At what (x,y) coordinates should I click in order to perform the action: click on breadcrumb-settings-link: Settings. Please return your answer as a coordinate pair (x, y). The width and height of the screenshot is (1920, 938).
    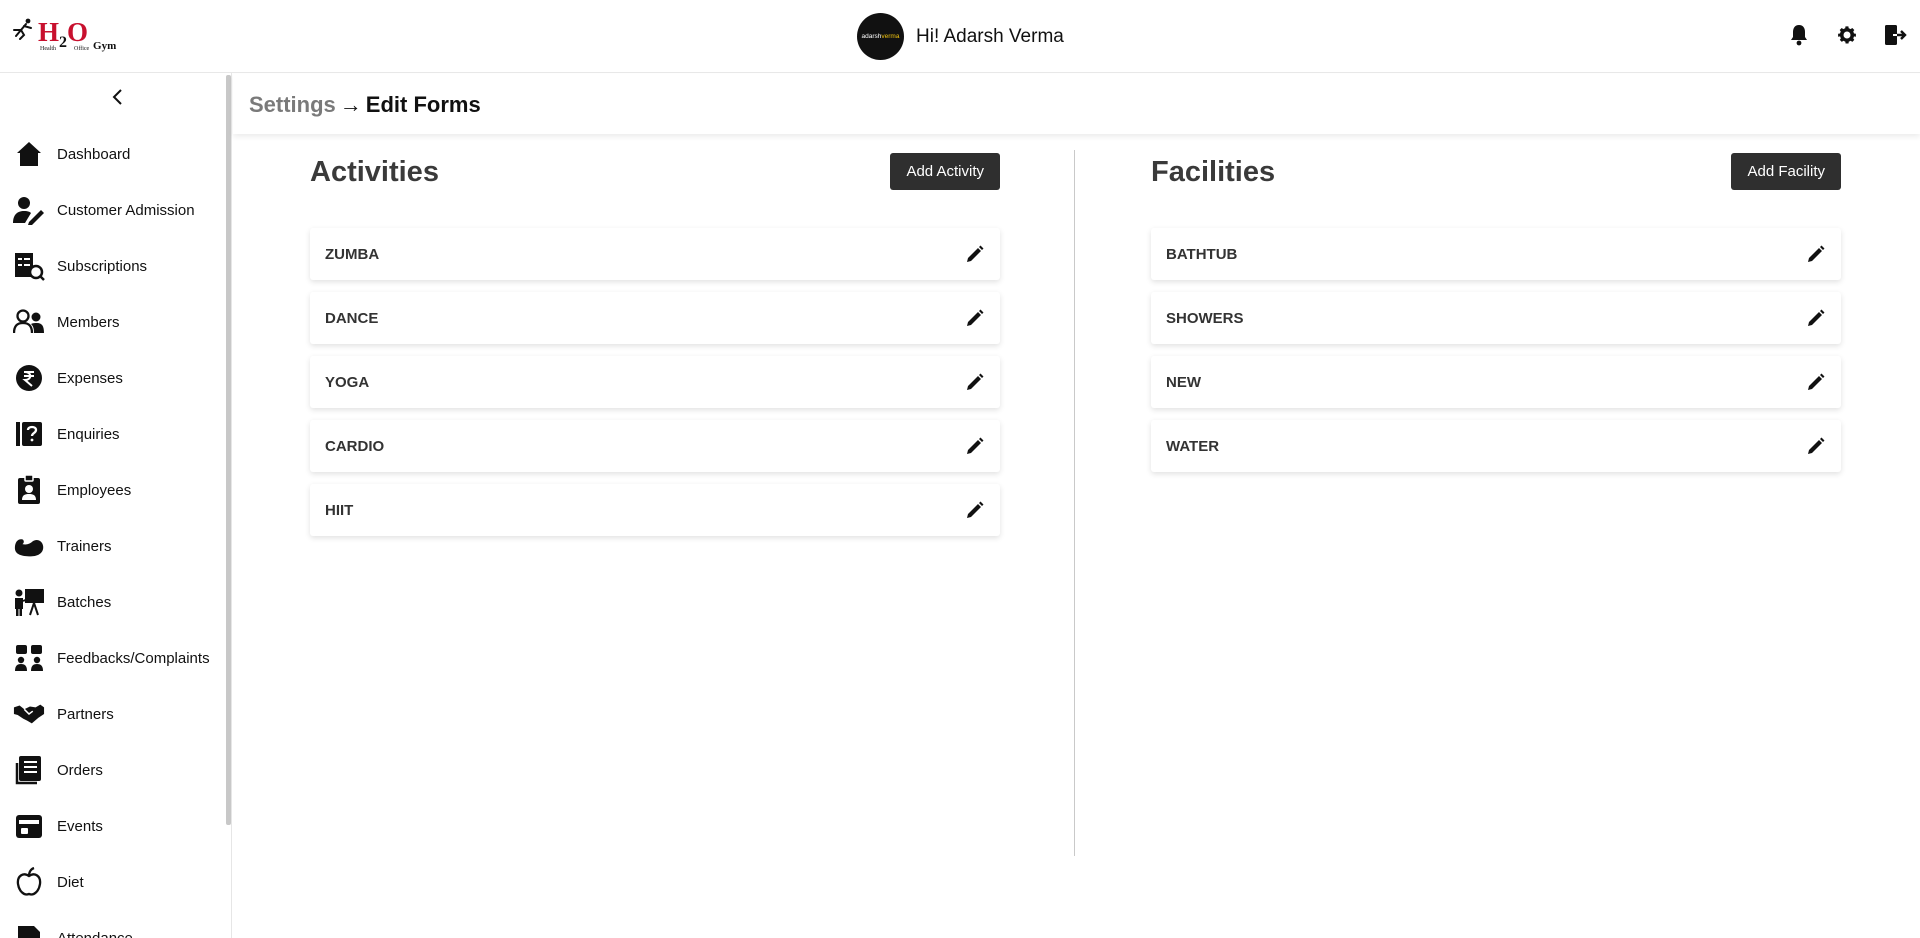
    Looking at the image, I should click on (292, 104).